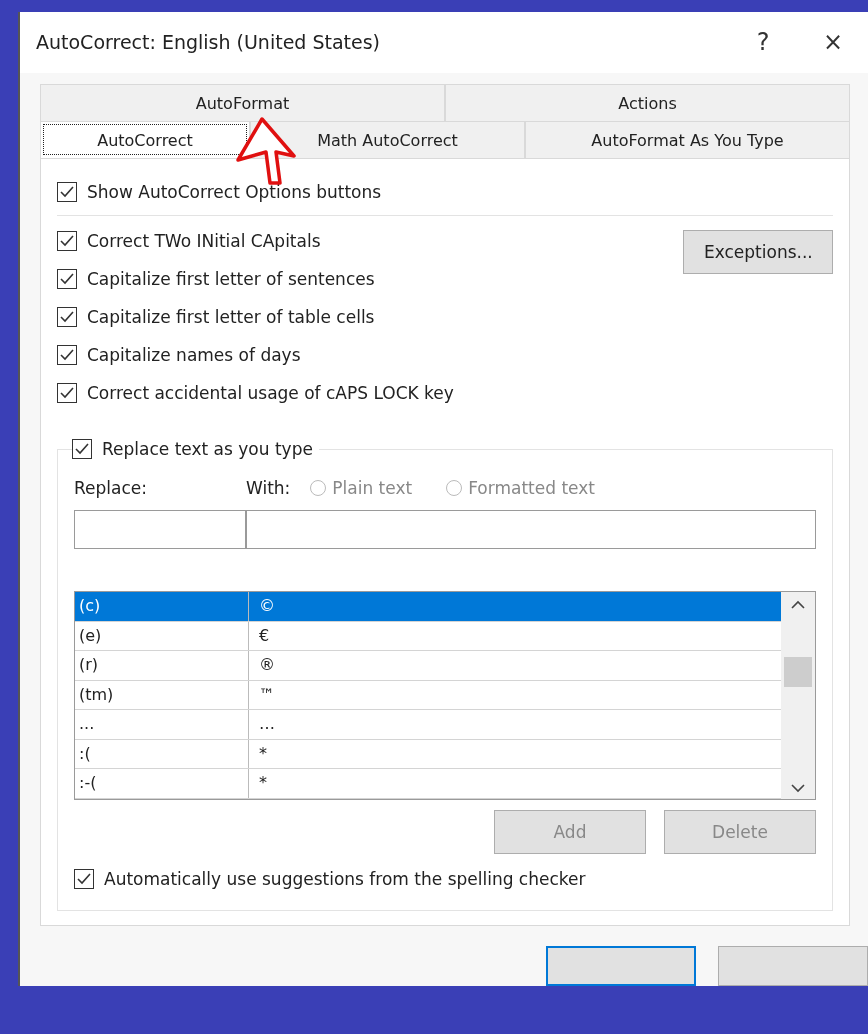  Describe the element at coordinates (209, 42) in the screenshot. I see `window-title: AutoCorrect: English (United States)` at that location.